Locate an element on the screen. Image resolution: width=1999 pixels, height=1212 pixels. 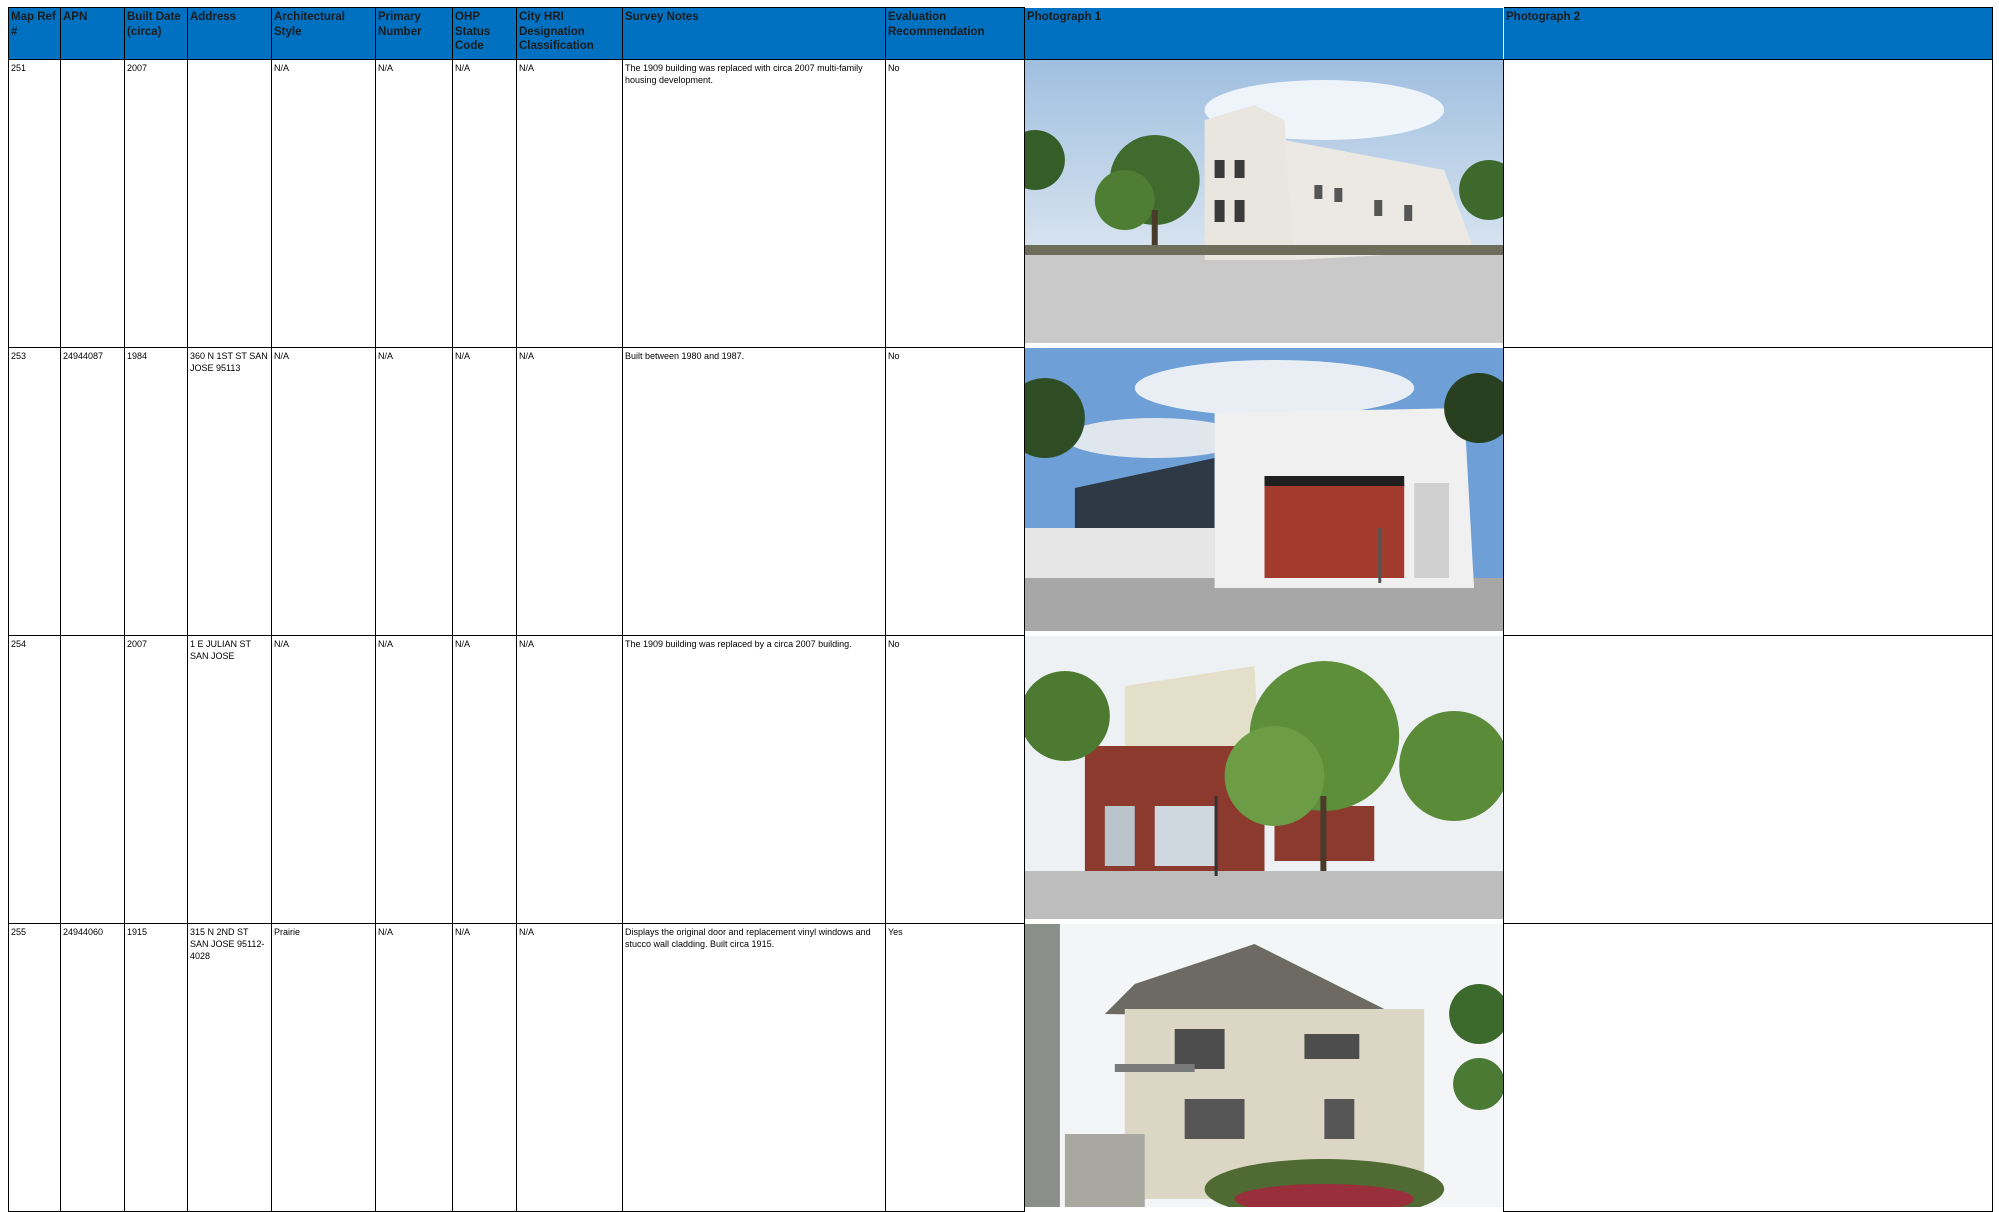
cell-address: 1 E JULIAN ST SAN JOSE is located at coordinates (229, 779).